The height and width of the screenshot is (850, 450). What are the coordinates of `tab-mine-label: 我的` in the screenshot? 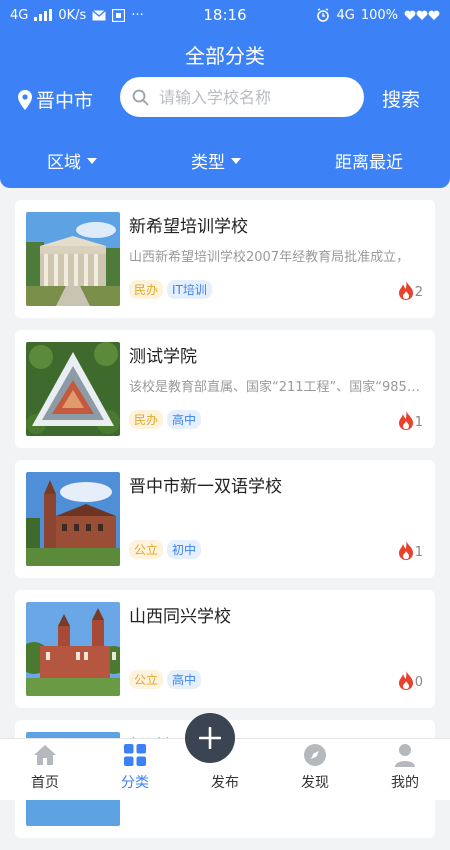 It's located at (405, 783).